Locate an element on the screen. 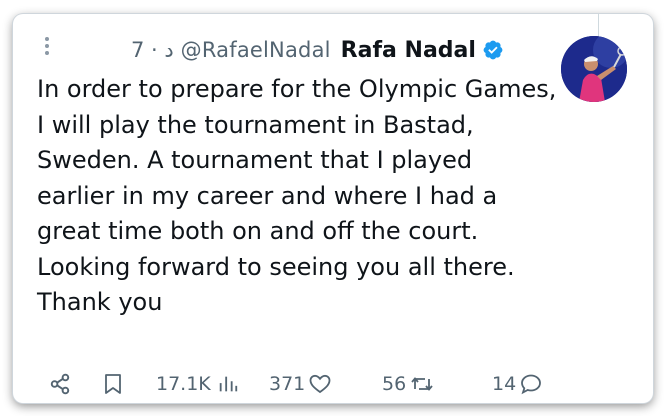 The width and height of the screenshot is (668, 416). views-button: 17.1K is located at coordinates (197, 384).